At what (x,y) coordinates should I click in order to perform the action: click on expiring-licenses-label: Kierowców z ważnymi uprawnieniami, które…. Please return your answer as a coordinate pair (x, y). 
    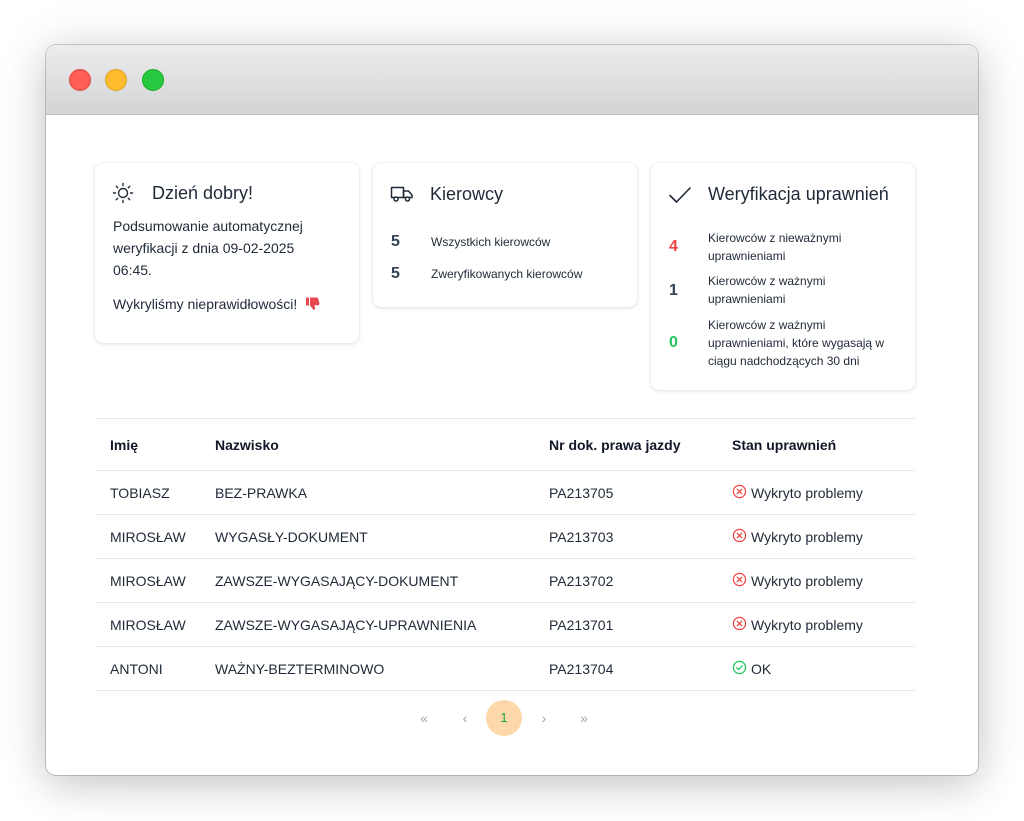
    Looking at the image, I should click on (796, 343).